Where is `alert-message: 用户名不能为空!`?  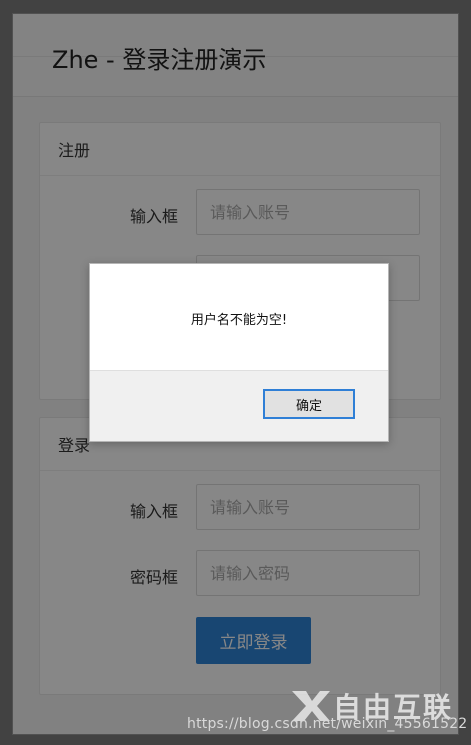
alert-message: 用户名不能为空! is located at coordinates (239, 320).